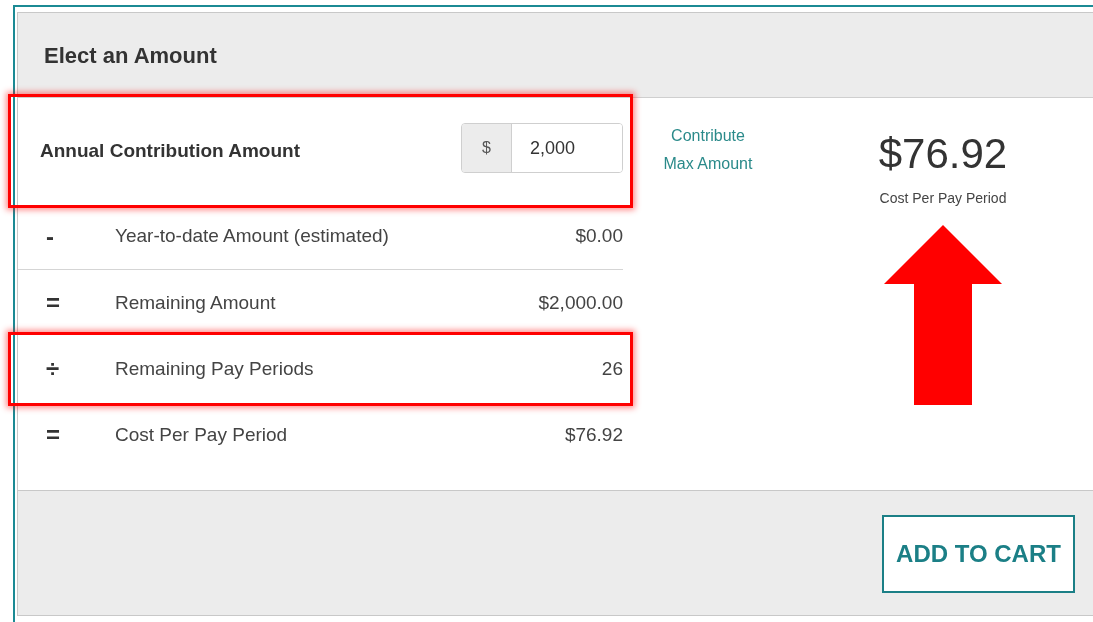  I want to click on max-amount-link: Contribute Max Amount, so click(708, 150).